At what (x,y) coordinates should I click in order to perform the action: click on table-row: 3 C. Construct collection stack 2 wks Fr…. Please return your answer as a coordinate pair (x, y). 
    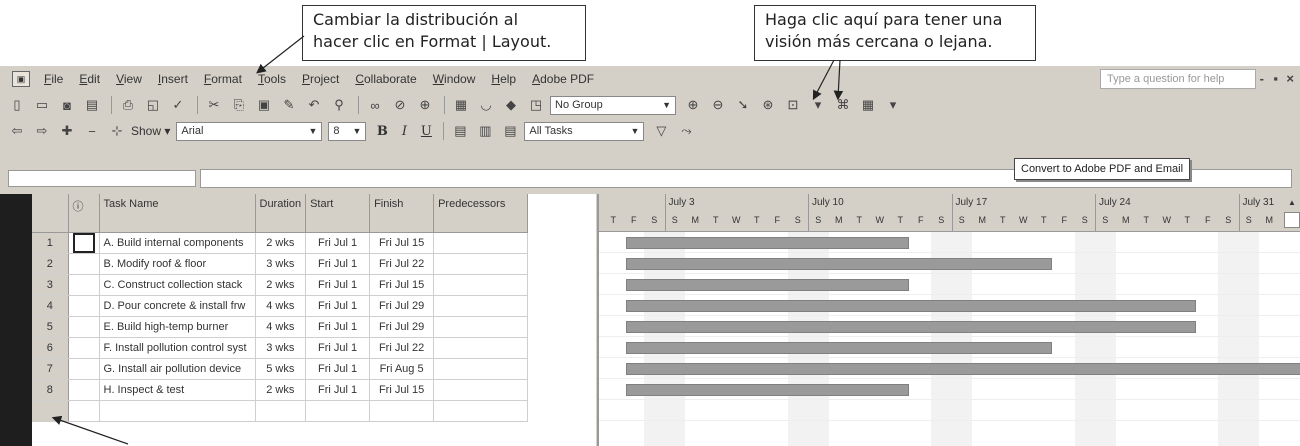
    Looking at the image, I should click on (280, 285).